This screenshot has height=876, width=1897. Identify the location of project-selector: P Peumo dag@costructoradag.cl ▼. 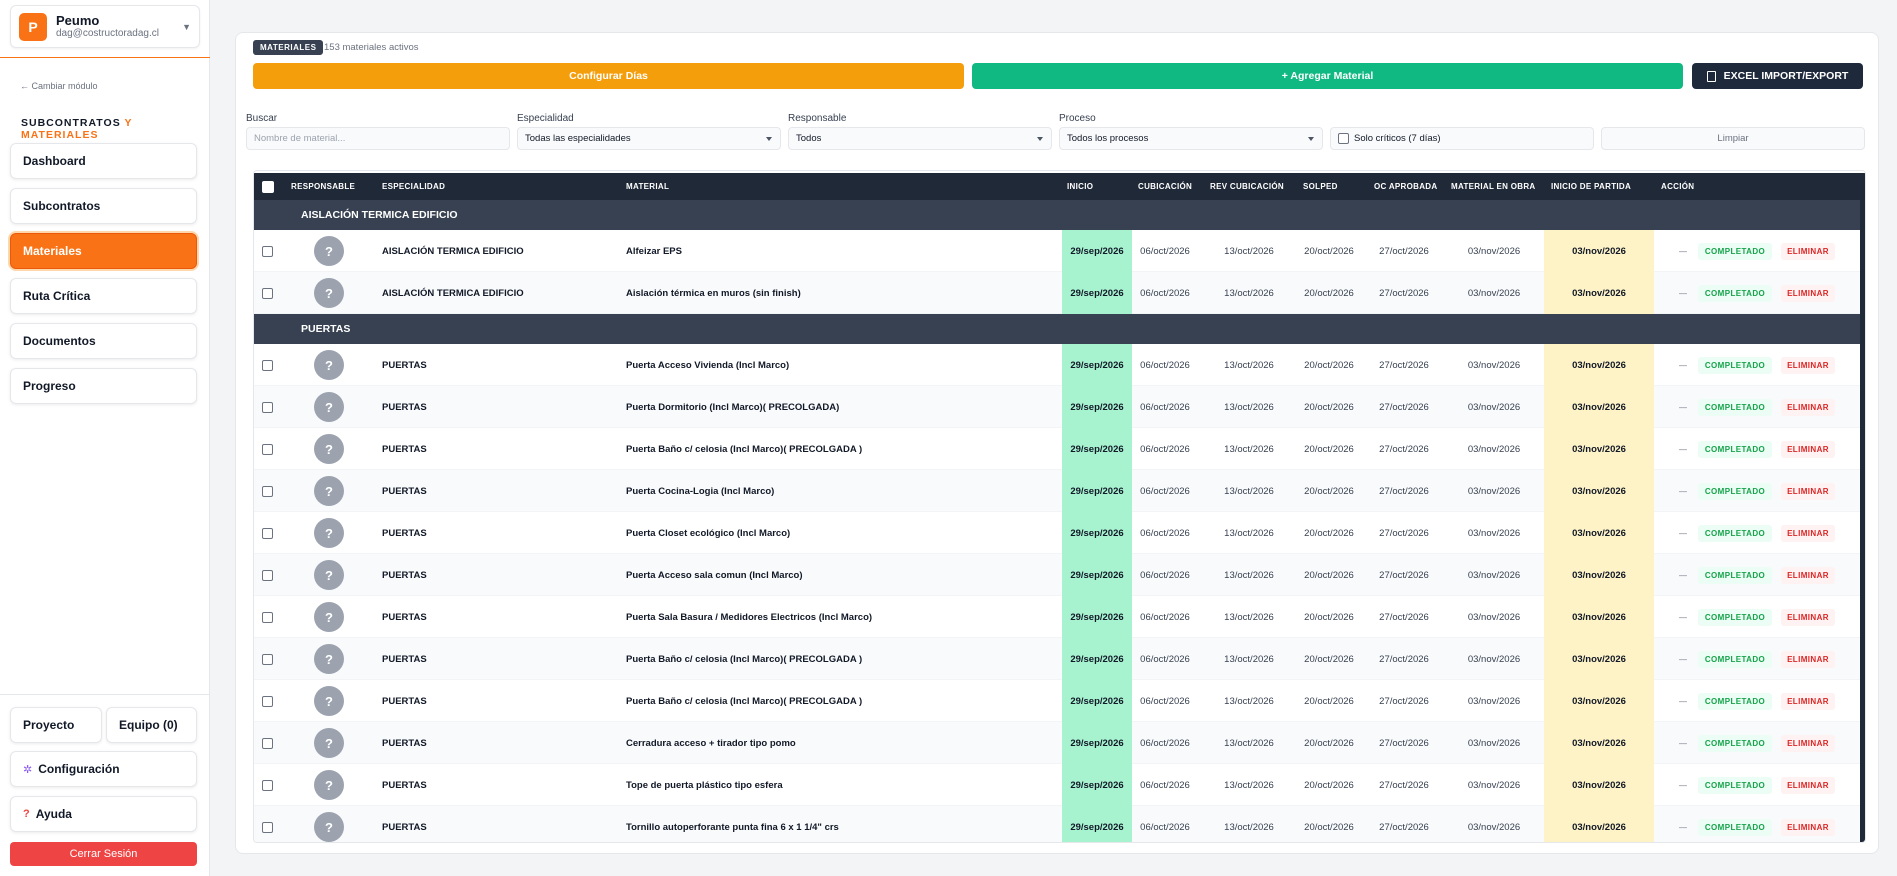
(105, 26).